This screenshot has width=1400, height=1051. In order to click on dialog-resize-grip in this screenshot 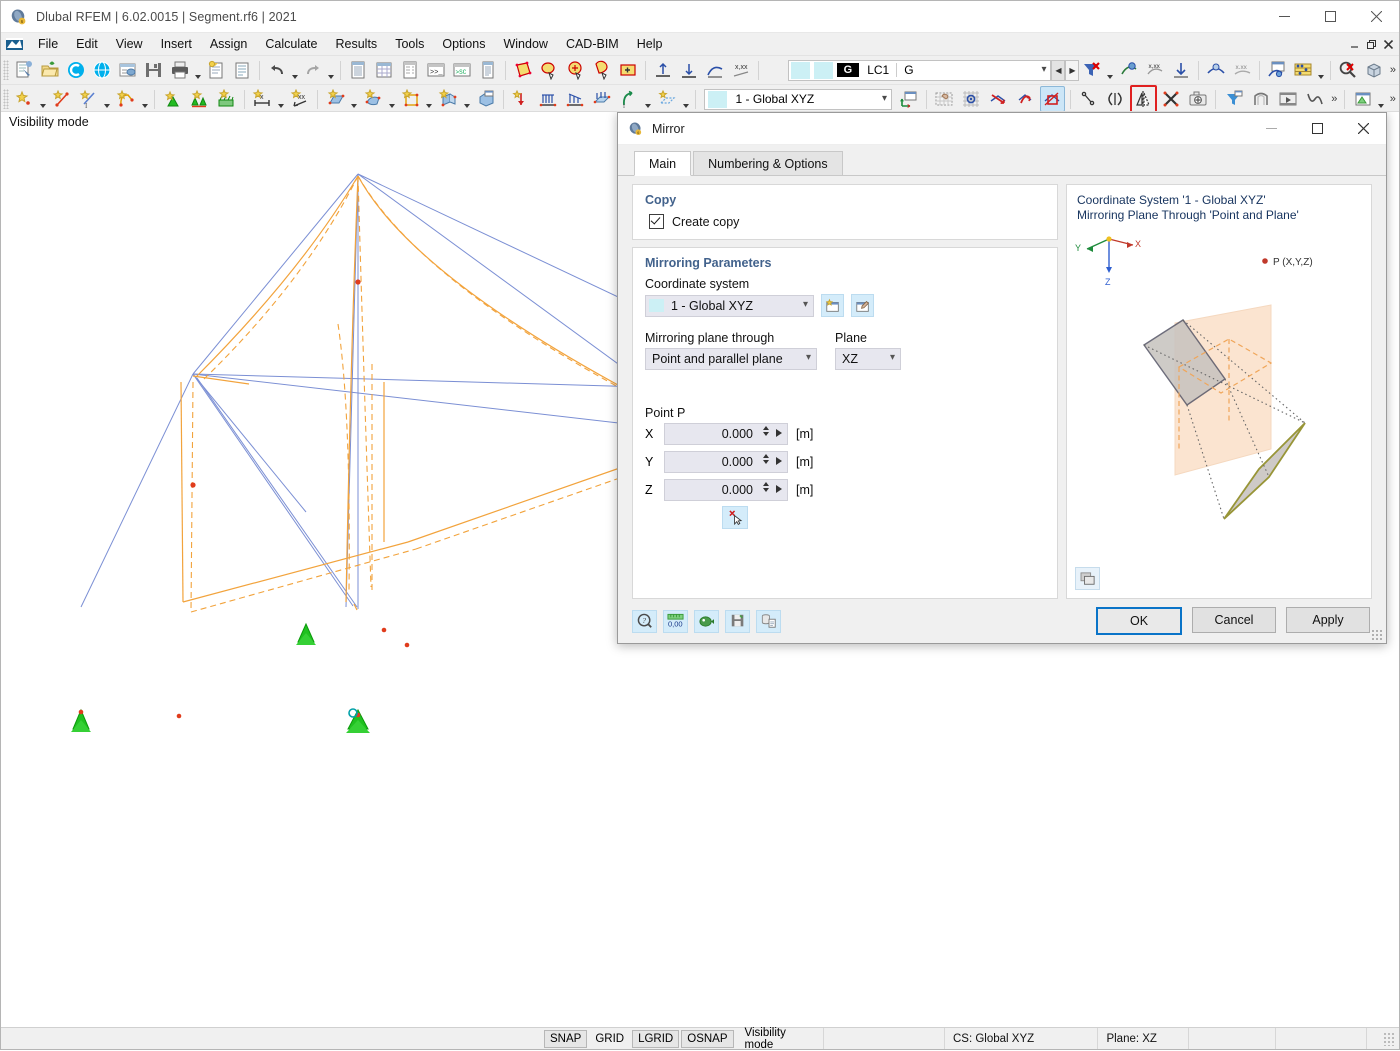, I will do `click(1377, 635)`.